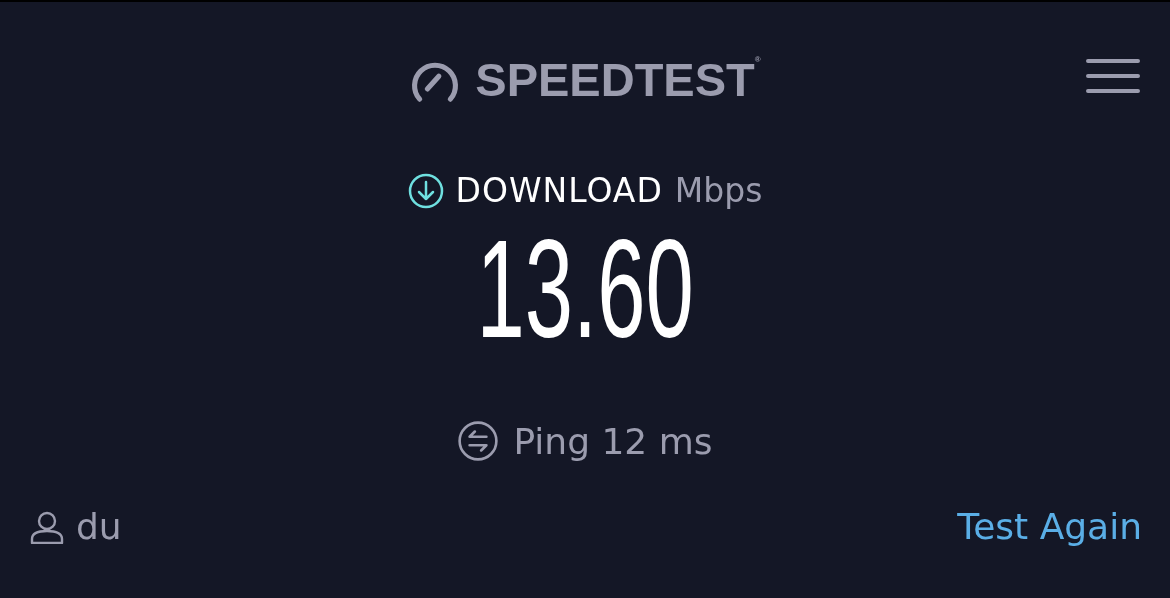  What do you see at coordinates (559, 190) in the screenshot?
I see `download-label: DOWNLOAD` at bounding box center [559, 190].